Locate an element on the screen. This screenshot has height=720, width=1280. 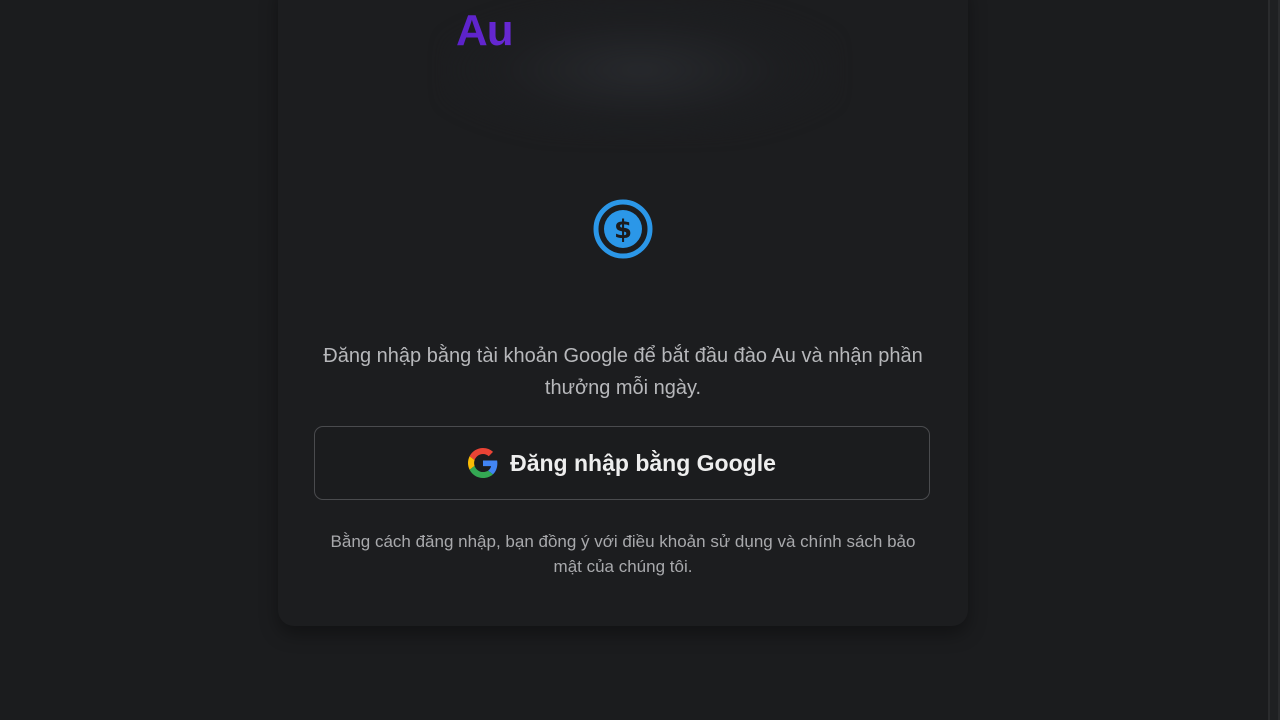
google-signin-label: Đăng nhập bằng Google is located at coordinates (643, 462).